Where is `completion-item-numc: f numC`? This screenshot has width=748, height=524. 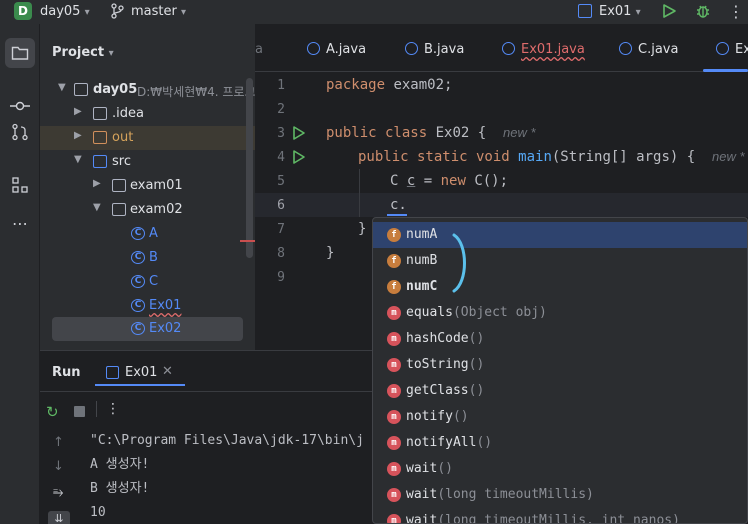
completion-item-numc: f numC is located at coordinates (560, 287).